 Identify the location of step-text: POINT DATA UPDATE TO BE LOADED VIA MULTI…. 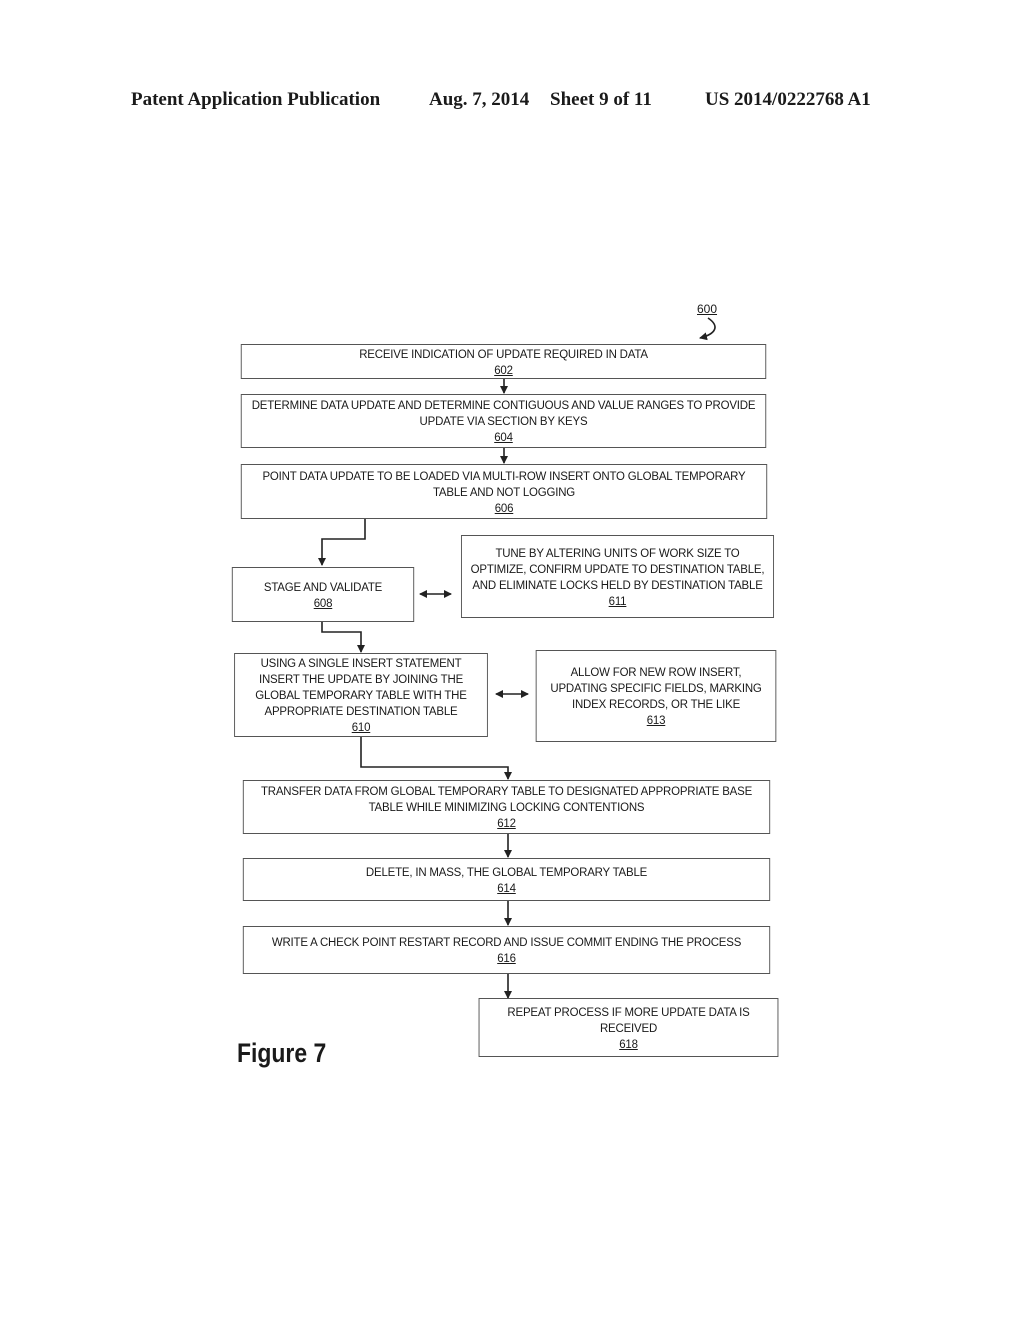
(504, 483).